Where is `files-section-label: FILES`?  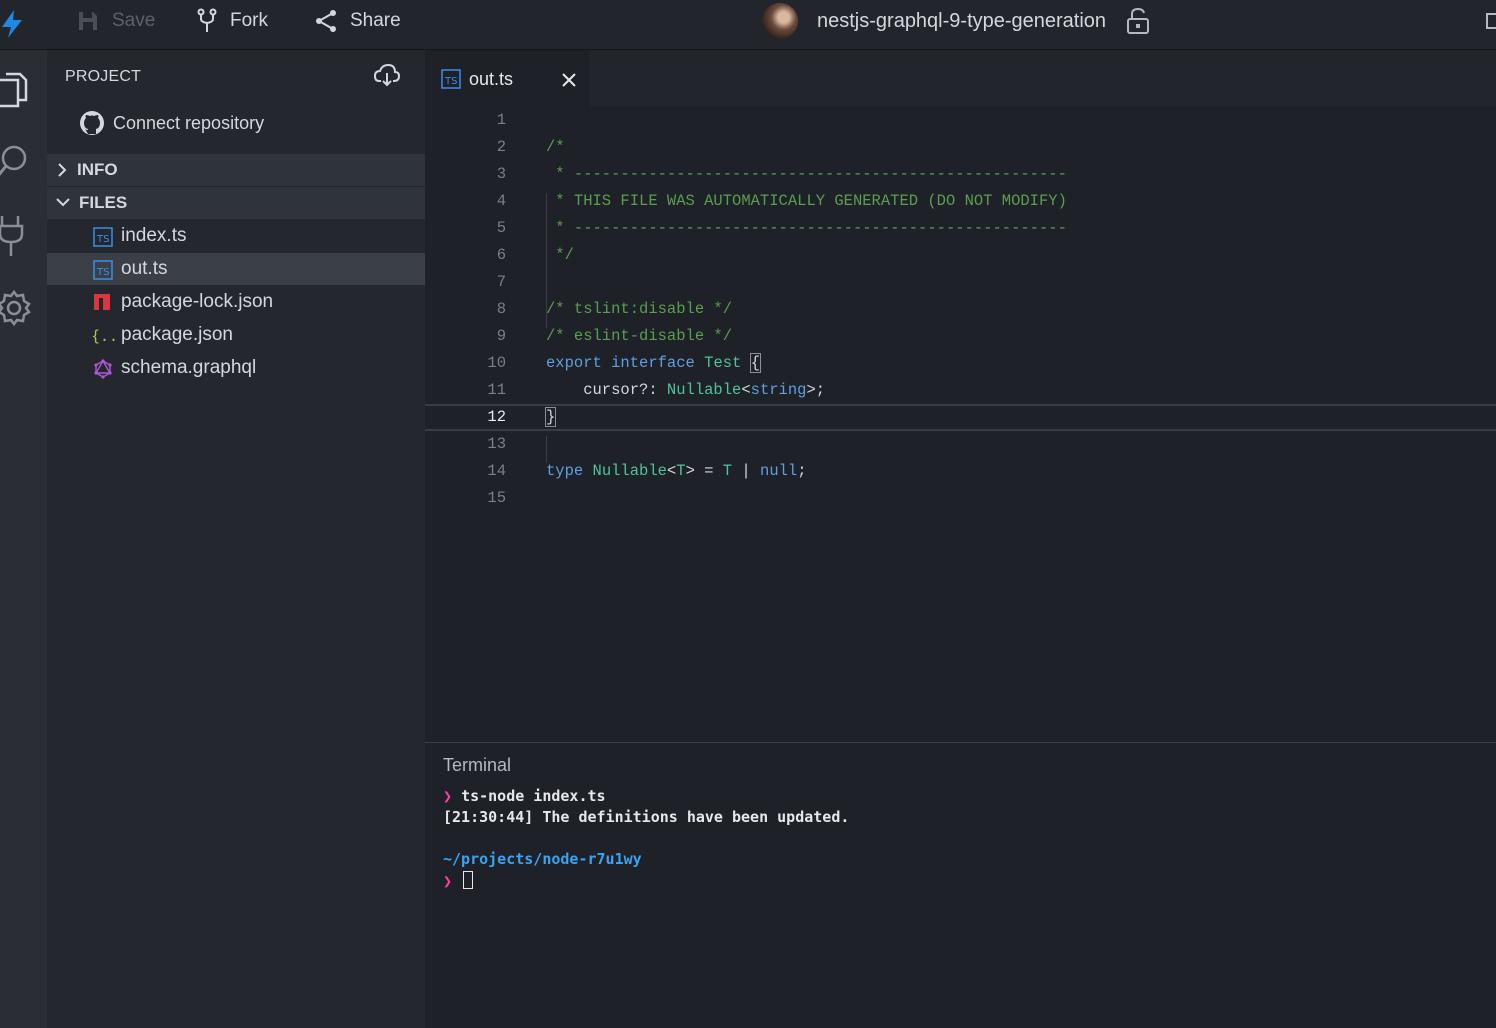 files-section-label: FILES is located at coordinates (103, 202).